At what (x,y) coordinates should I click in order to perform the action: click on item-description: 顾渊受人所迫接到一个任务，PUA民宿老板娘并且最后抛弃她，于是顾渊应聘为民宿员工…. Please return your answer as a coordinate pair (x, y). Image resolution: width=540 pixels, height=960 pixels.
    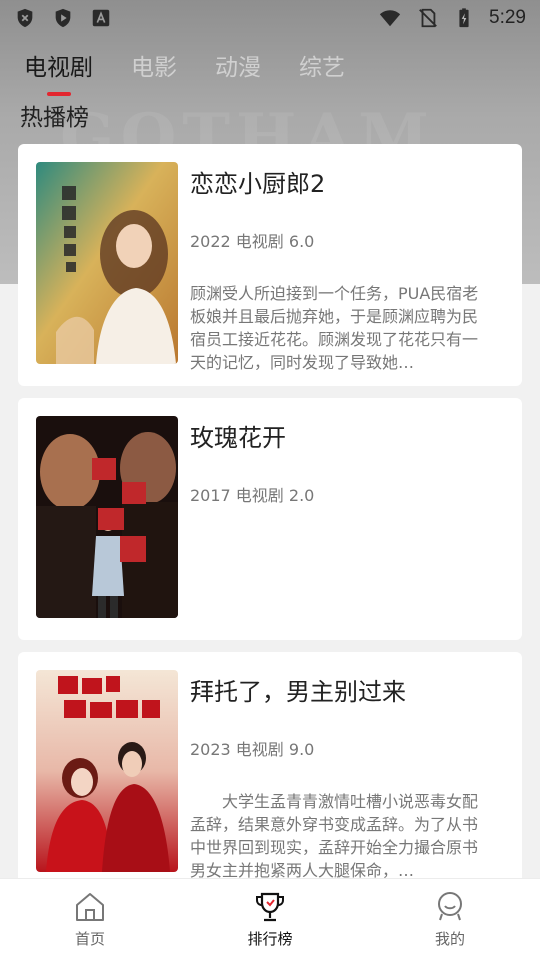
    Looking at the image, I should click on (334, 328).